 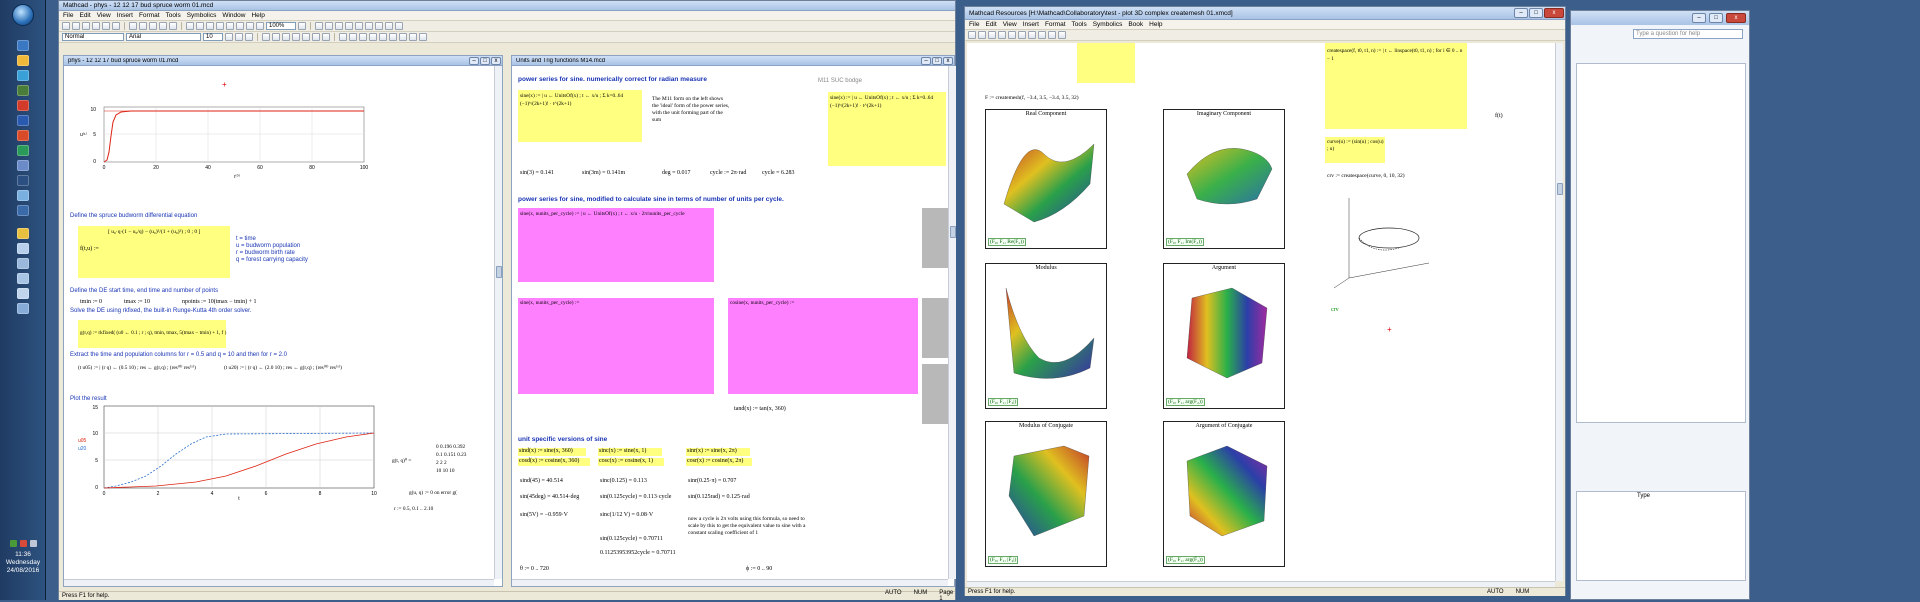 I want to click on plot-modulus-conjugate: Modulus of Conjugate (F₀, F₁, |F̄₂|), so click(x=1046, y=494).